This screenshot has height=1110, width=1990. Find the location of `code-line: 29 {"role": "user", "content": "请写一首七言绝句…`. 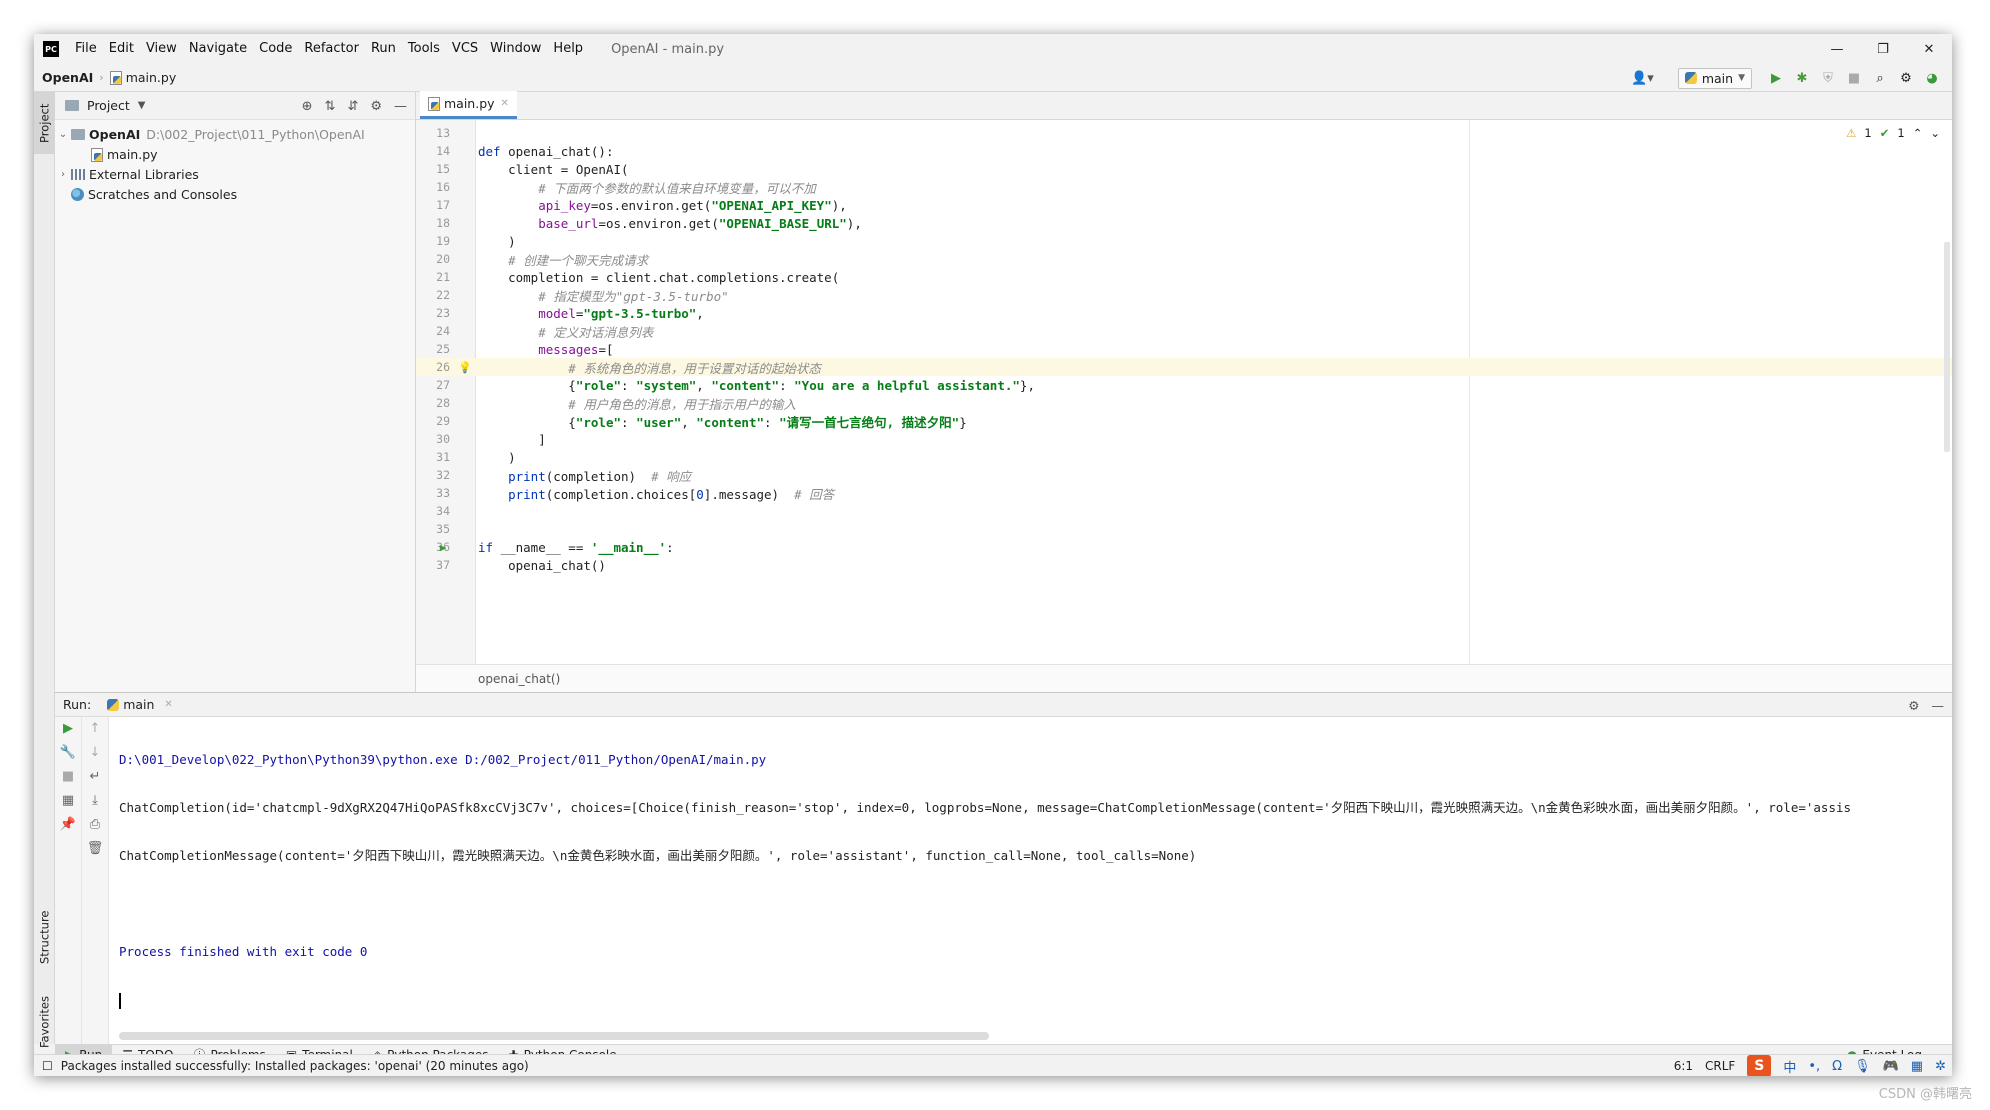

code-line: 29 {"role": "user", "content": "请写一首七言绝句… is located at coordinates (1184, 421).